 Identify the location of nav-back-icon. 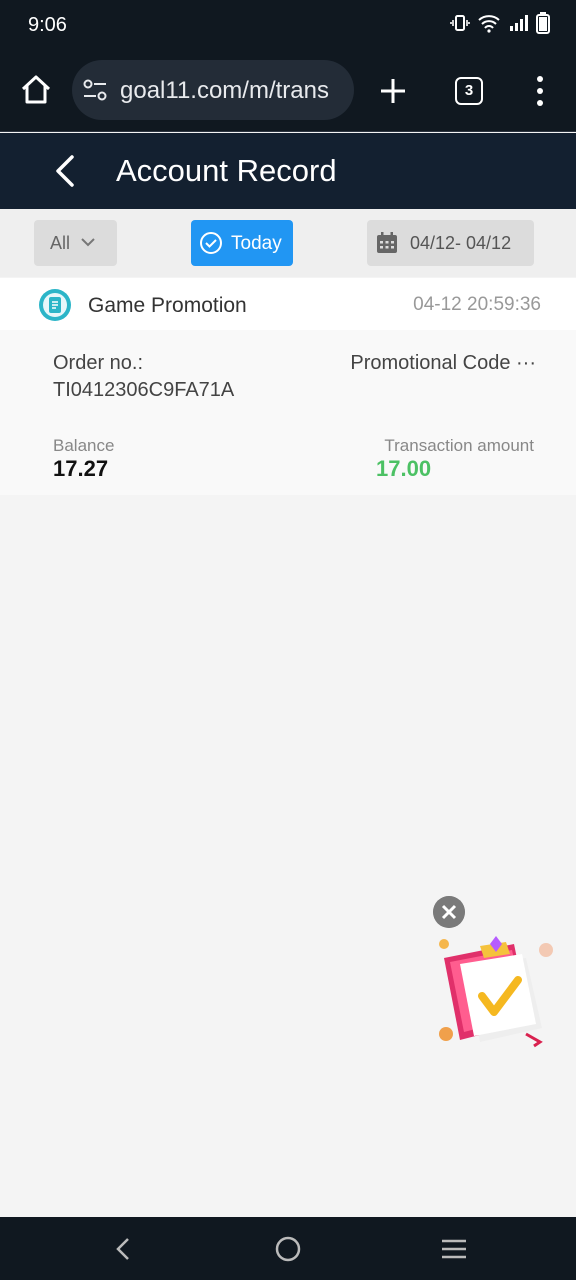
(123, 1249).